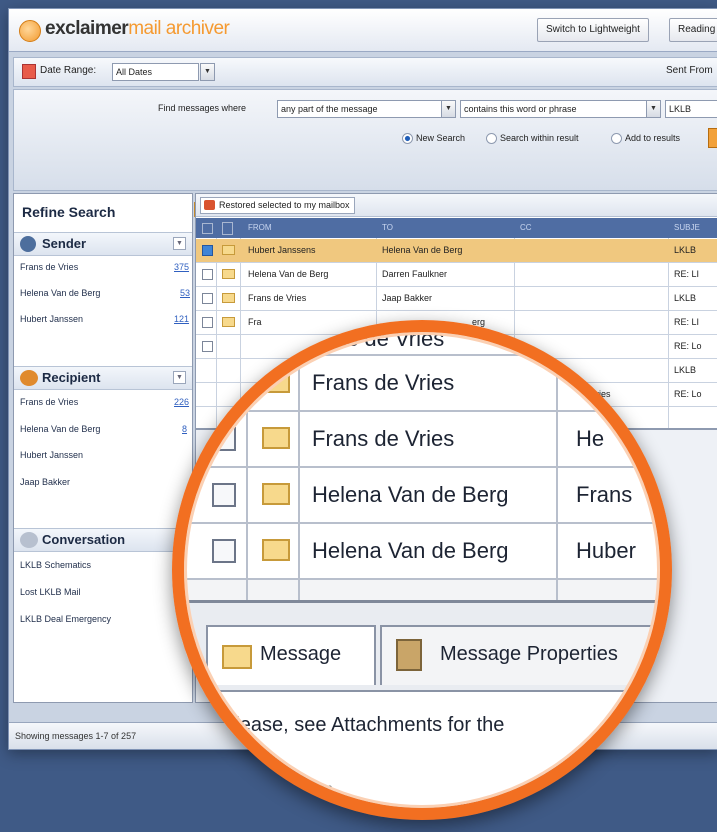 The width and height of the screenshot is (717, 832). Describe the element at coordinates (255, 322) in the screenshot. I see `row-from: Fra` at that location.